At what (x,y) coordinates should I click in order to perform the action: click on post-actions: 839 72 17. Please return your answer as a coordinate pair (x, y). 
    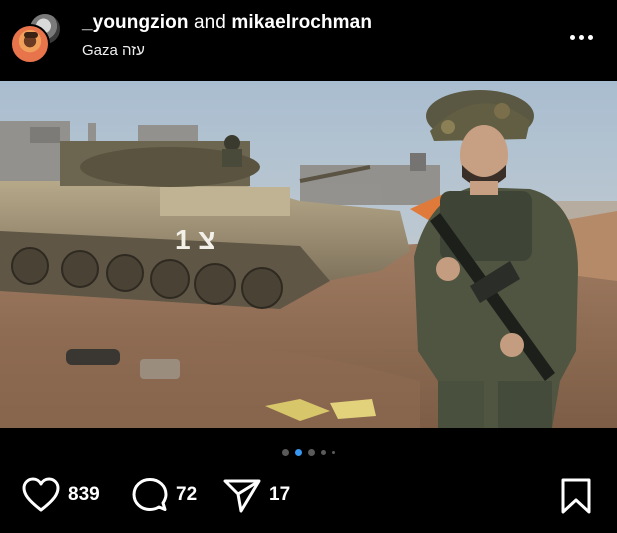
    Looking at the image, I should click on (308, 497).